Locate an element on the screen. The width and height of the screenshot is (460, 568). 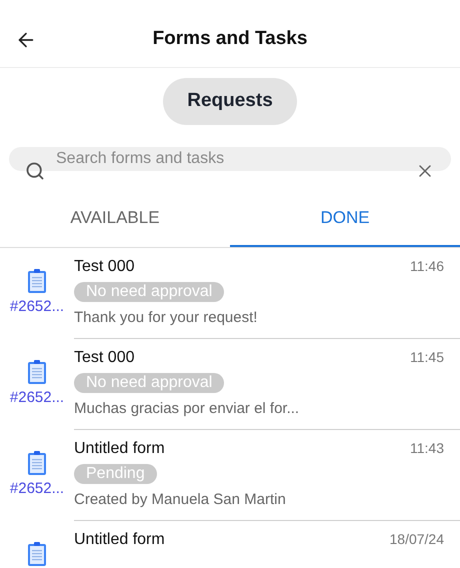
message-text: Thank you for your request! is located at coordinates (166, 318).